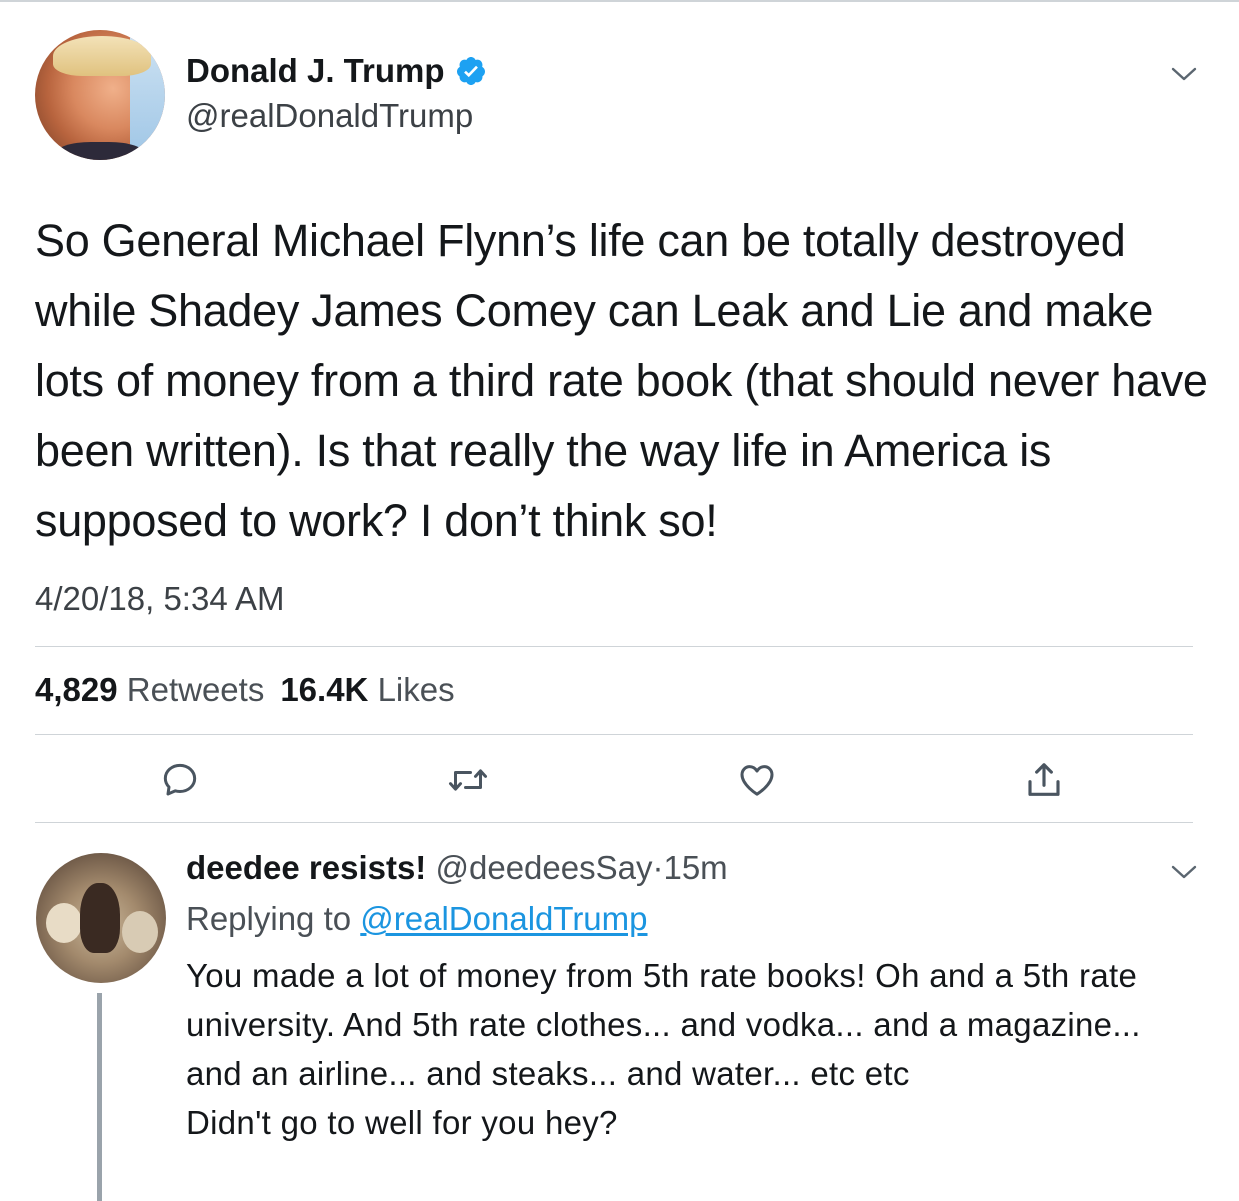  What do you see at coordinates (269, 918) in the screenshot?
I see `replying-prefix: Replying to` at bounding box center [269, 918].